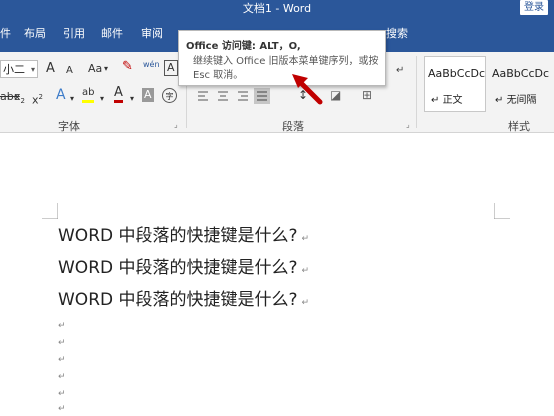  I want to click on style-name: ↵ 无间隔, so click(516, 100).